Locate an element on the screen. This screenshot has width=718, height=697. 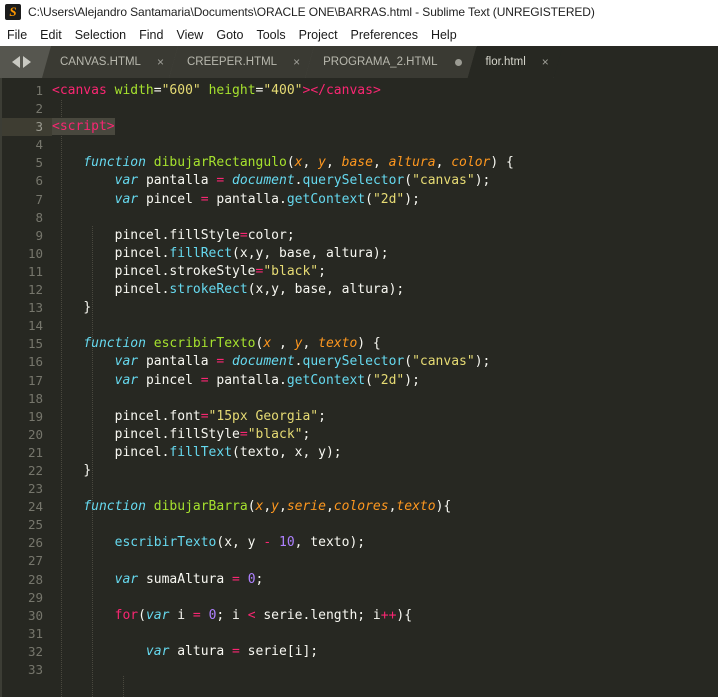
tab-programa-2-html: PROGRAMA_2.HTML is located at coordinates (390, 62).